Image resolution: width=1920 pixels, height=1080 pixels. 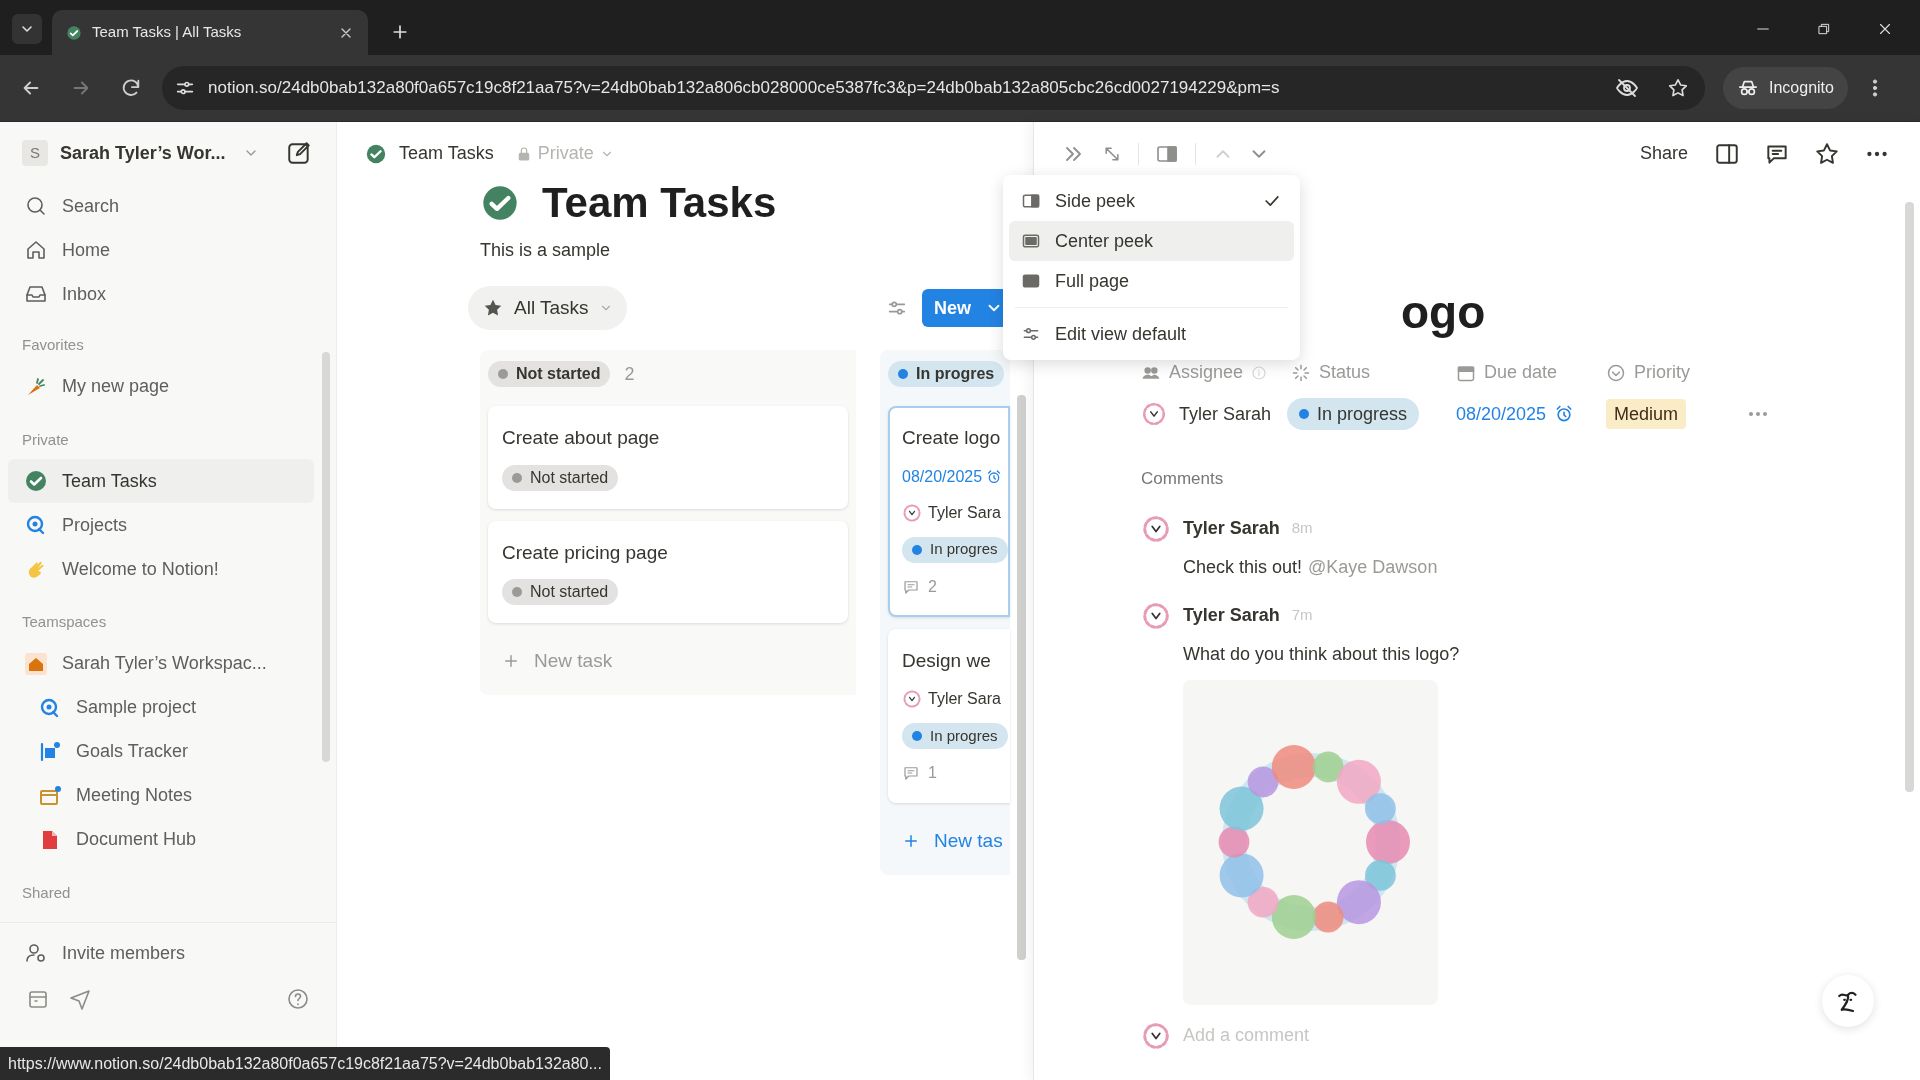 What do you see at coordinates (744, 88) in the screenshot?
I see `url-text: notion.so/24db0bab132a80f0a657c19c8f21aa75?v=24db0bab132a806cb028000ce5387fc3&p=24db0bab132a805cbc26cd0027194229&pm=s` at bounding box center [744, 88].